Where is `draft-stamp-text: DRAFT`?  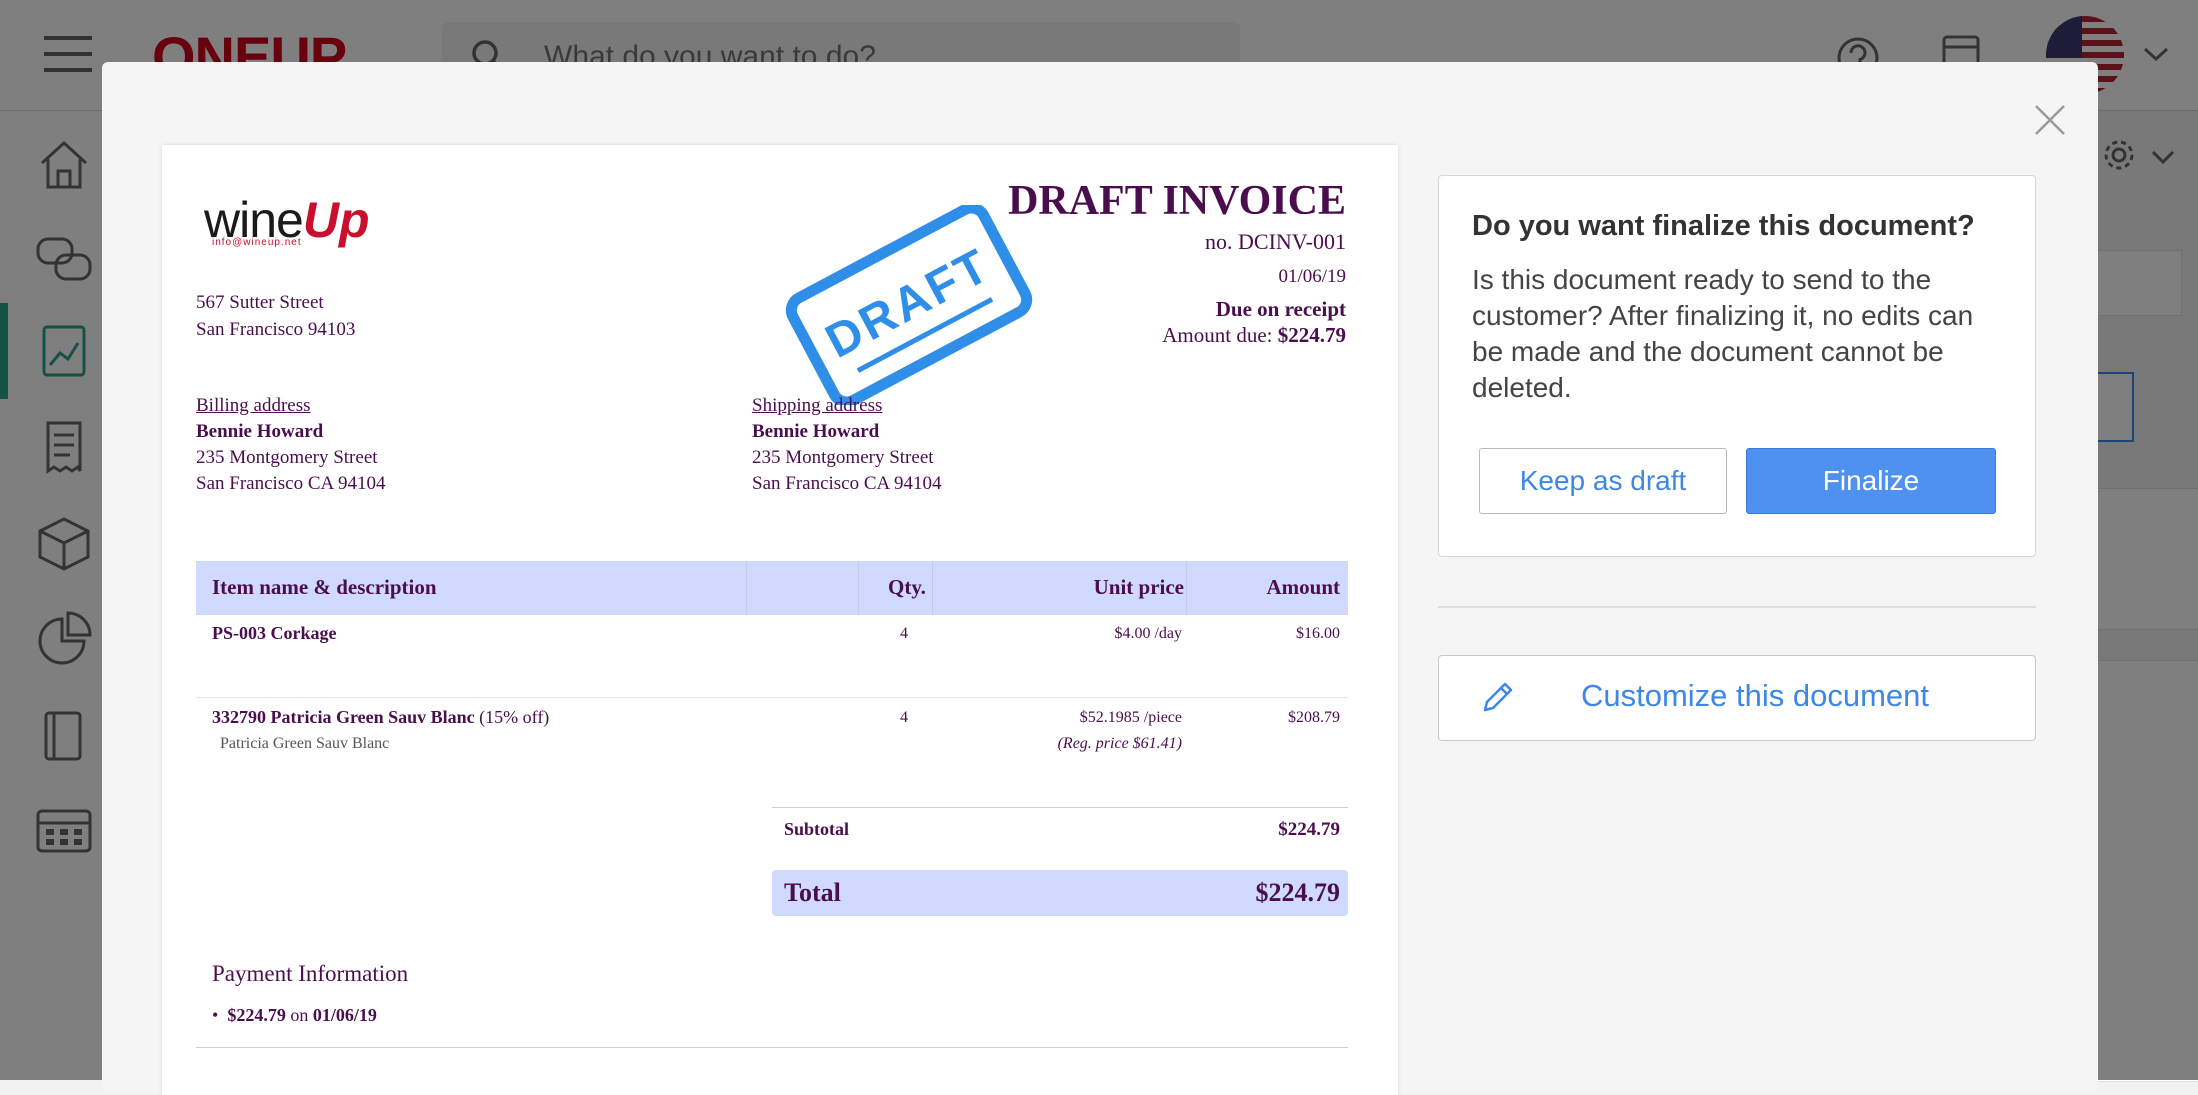 draft-stamp-text: DRAFT is located at coordinates (908, 304).